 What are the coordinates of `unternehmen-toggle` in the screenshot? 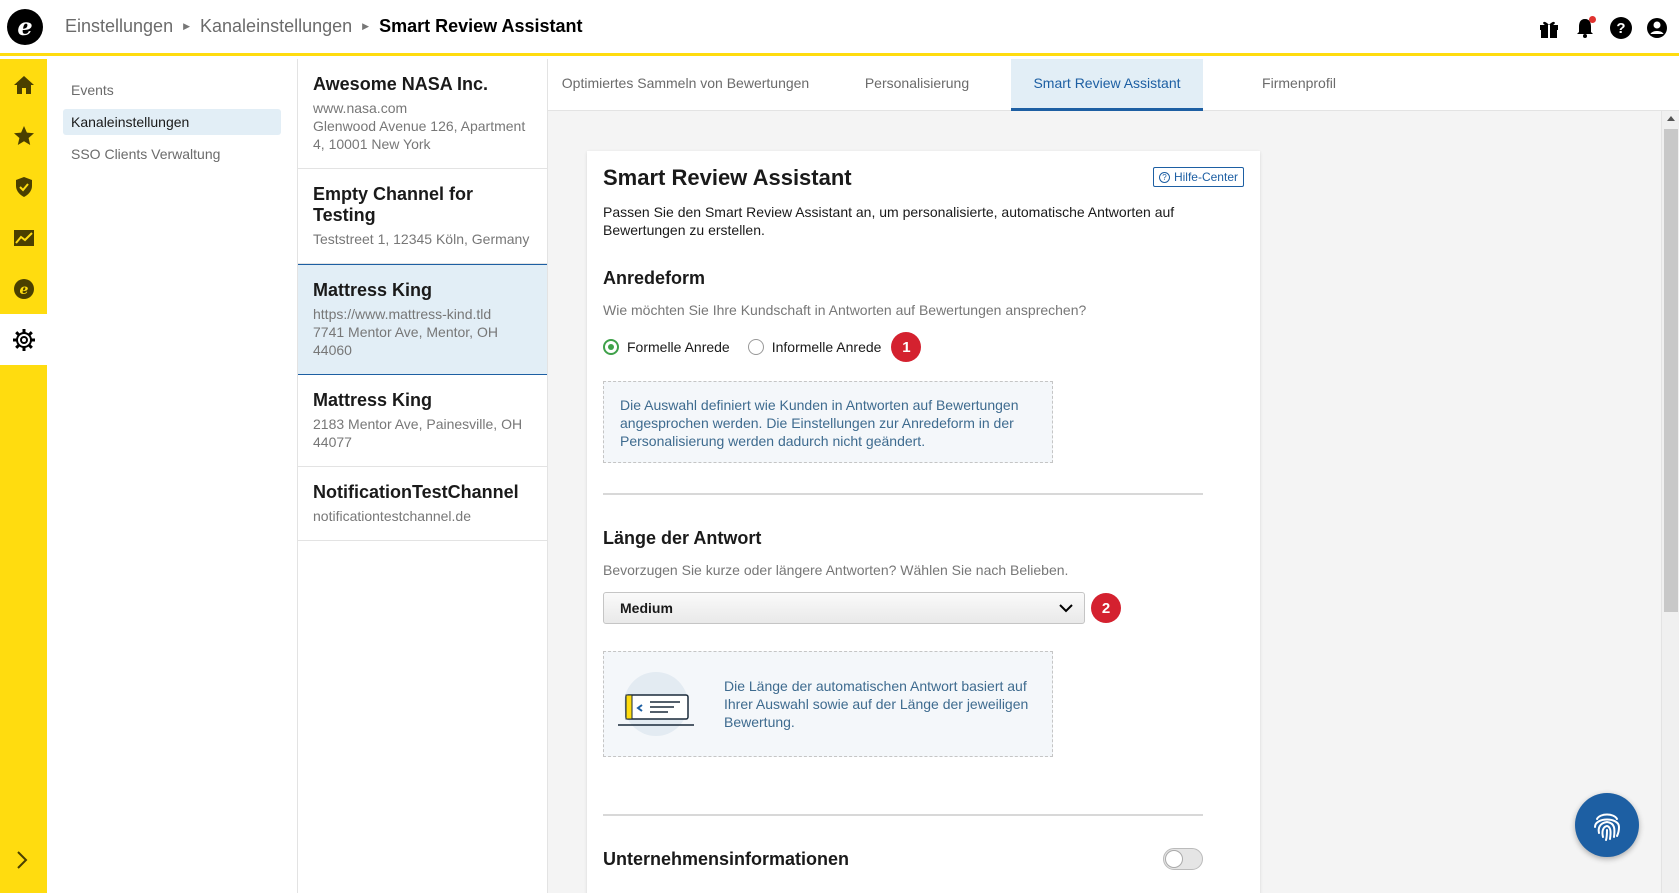 It's located at (1183, 859).